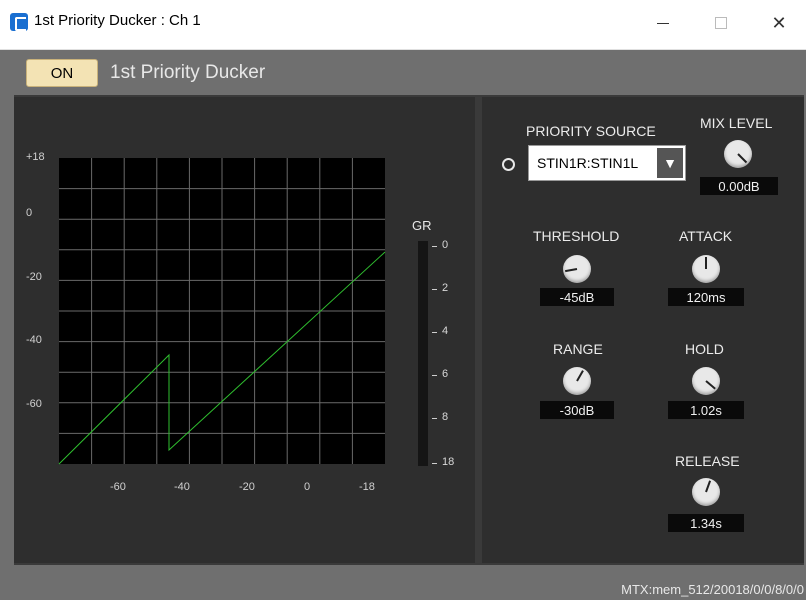 This screenshot has width=806, height=600. What do you see at coordinates (670, 163) in the screenshot?
I see `dropdown-arrow-icon: ▼` at bounding box center [670, 163].